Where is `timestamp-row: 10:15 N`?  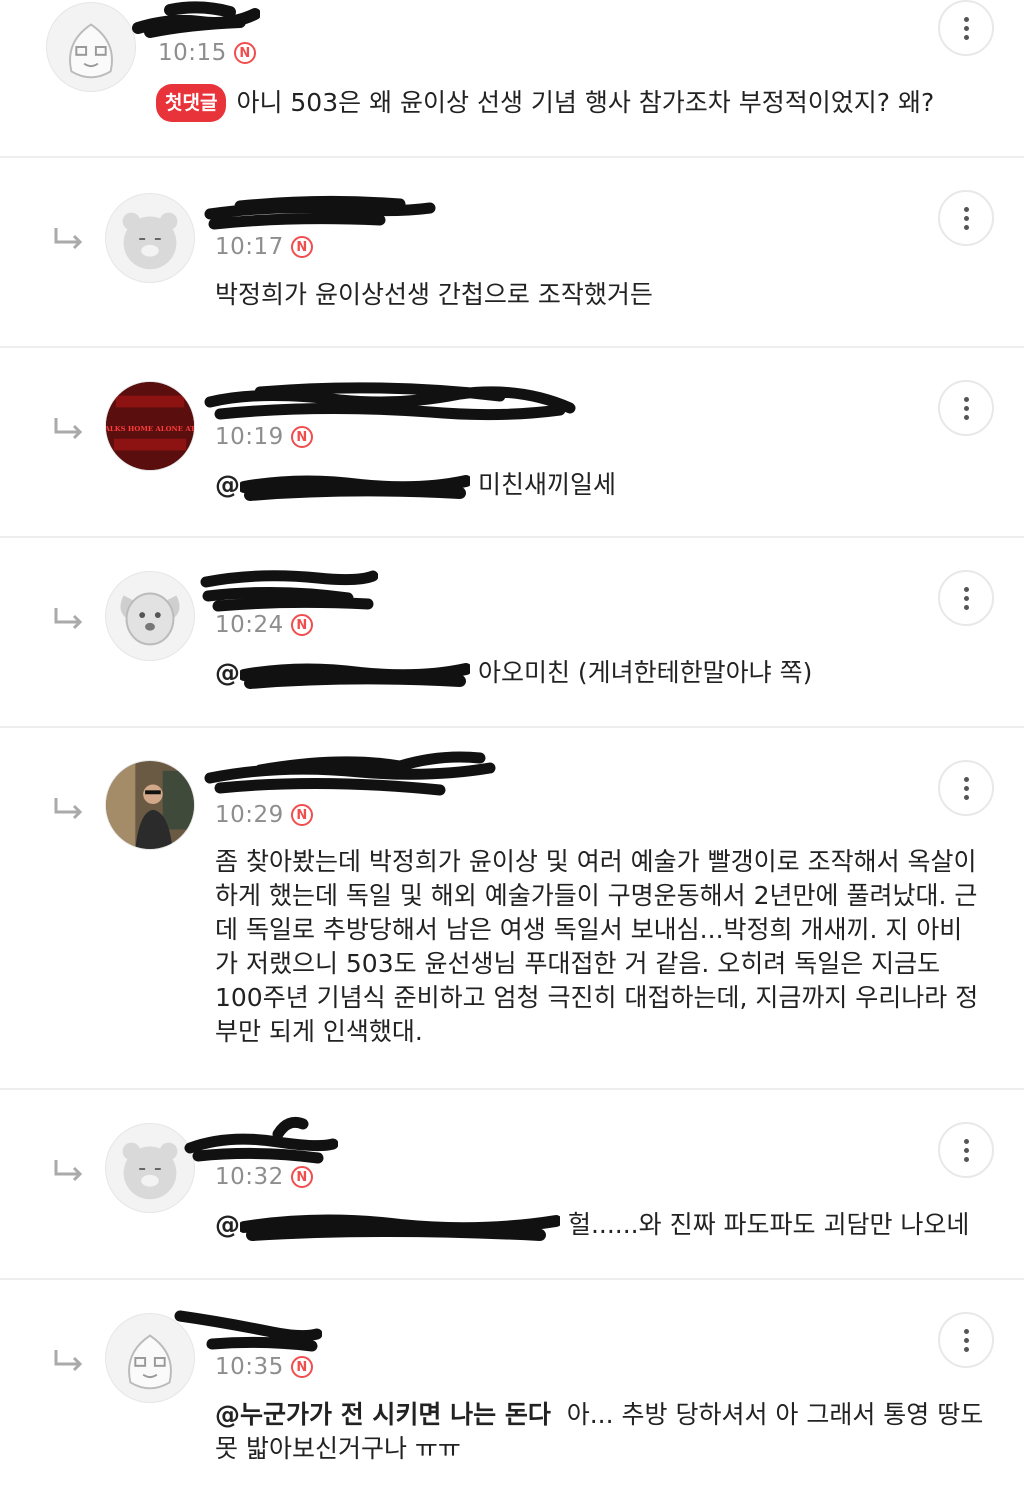
timestamp-row: 10:15 N is located at coordinates (207, 53).